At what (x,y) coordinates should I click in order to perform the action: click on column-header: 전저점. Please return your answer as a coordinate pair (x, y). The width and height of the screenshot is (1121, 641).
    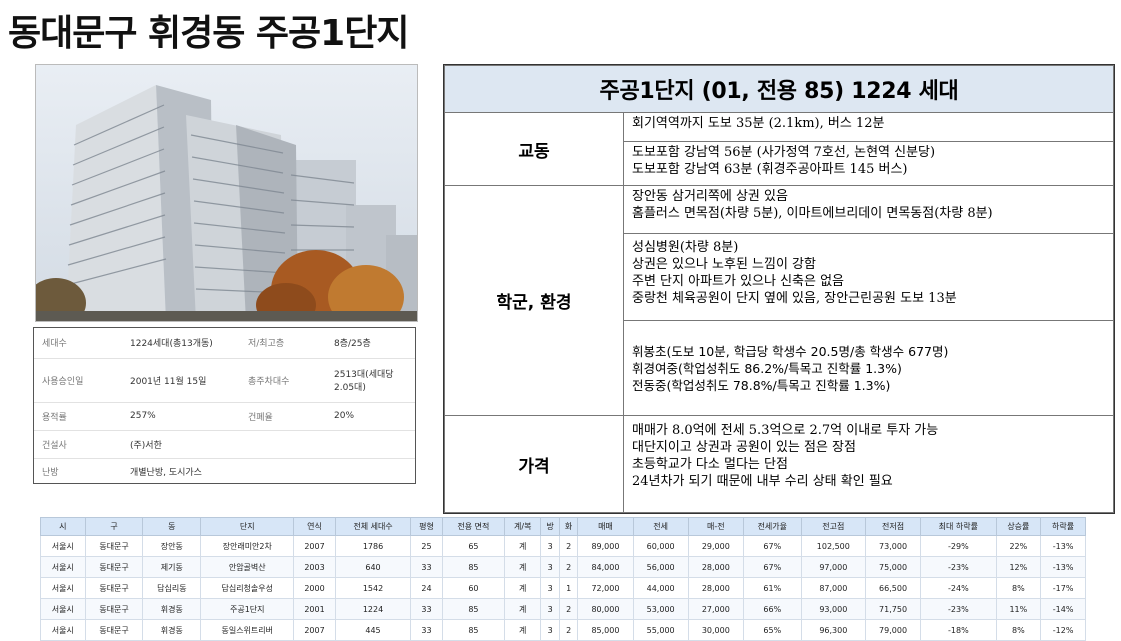
    Looking at the image, I should click on (893, 526).